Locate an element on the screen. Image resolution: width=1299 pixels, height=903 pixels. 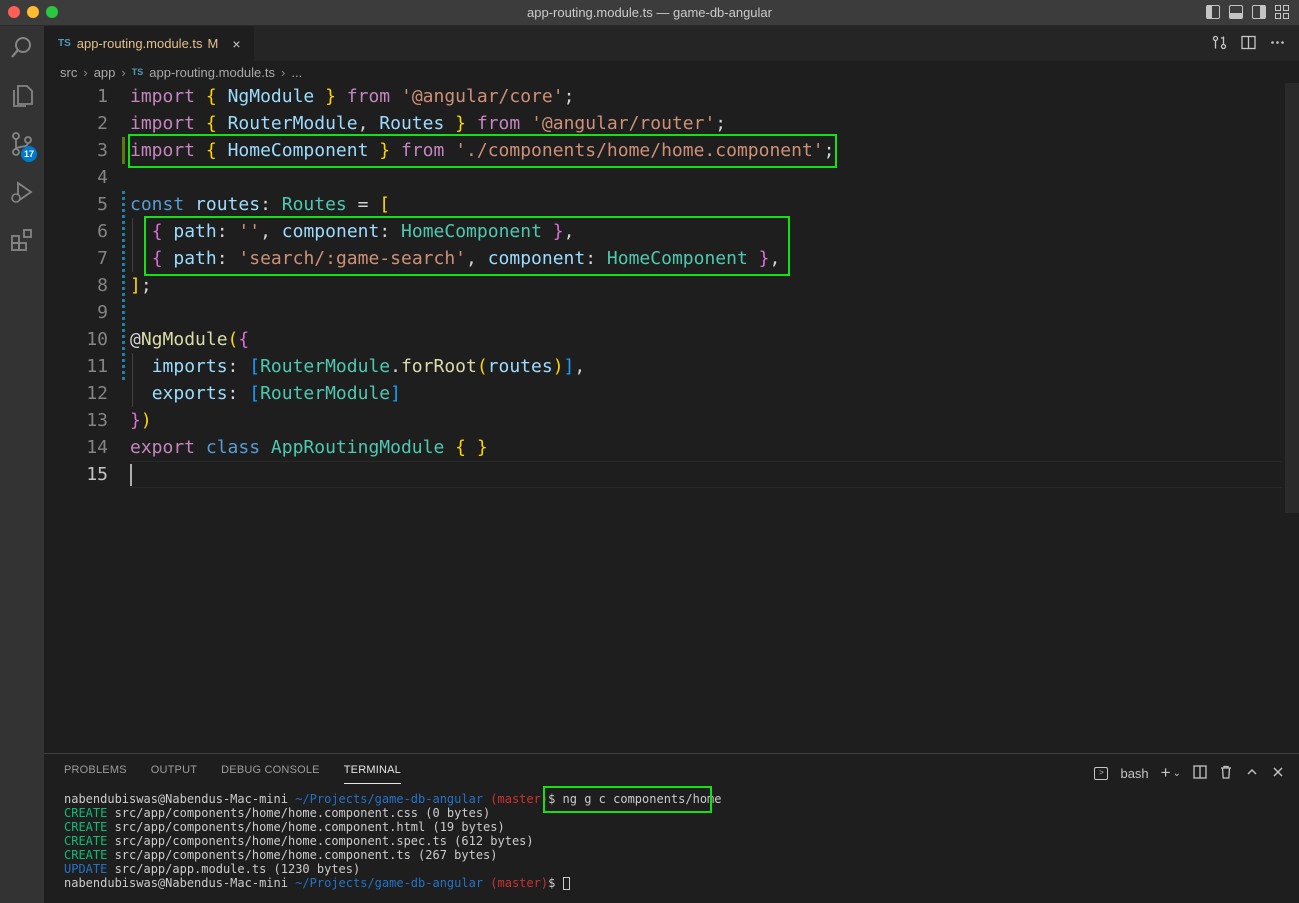
breadcrumb-item-file: app-routing.module.ts is located at coordinates (212, 72).